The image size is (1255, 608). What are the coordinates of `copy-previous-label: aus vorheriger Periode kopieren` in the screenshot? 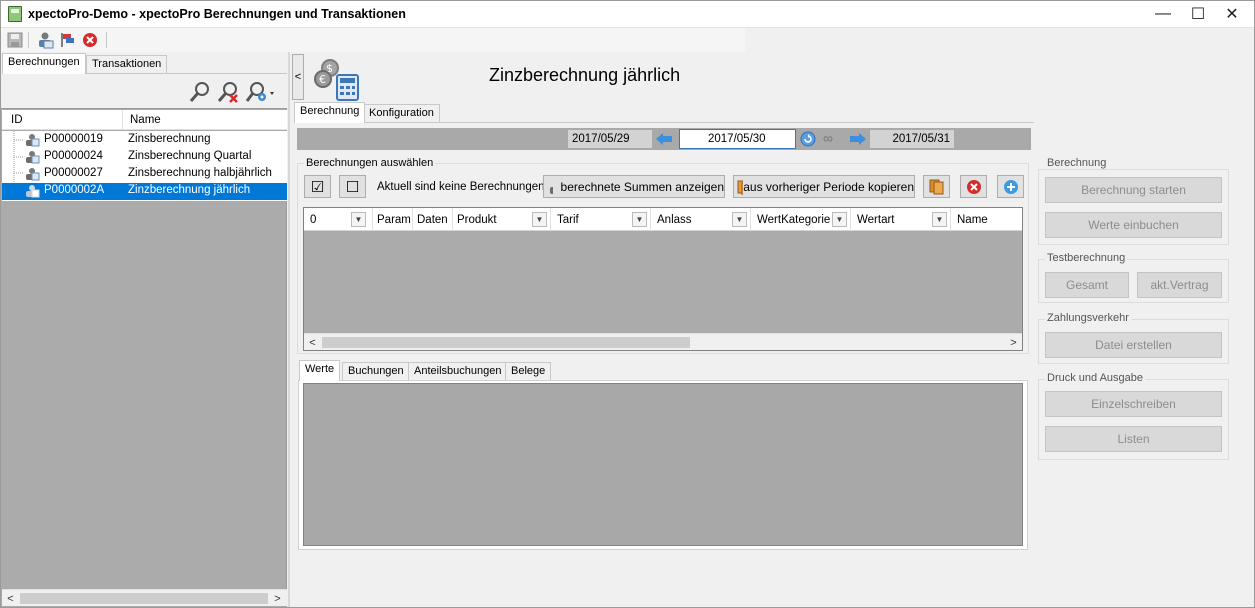 It's located at (828, 186).